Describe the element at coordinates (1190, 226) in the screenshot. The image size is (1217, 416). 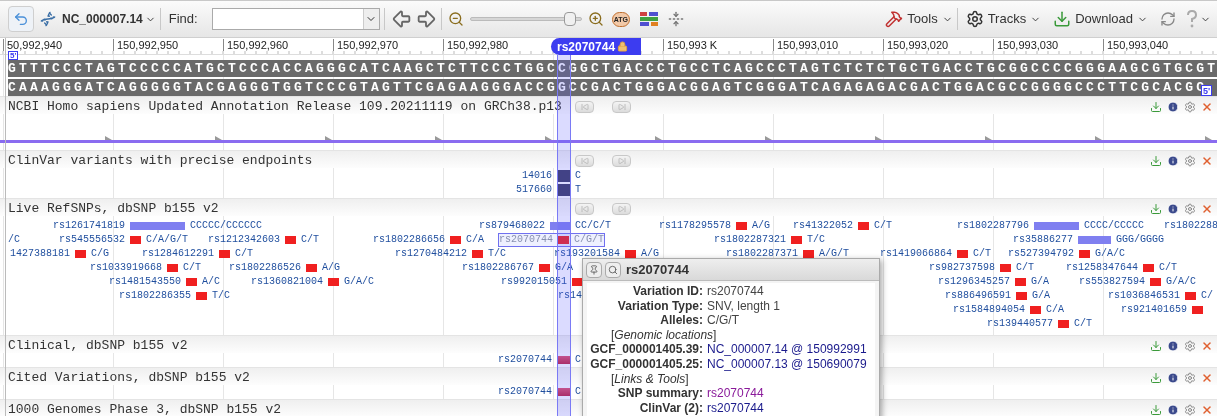
I see `variant-label: rs1802288` at that location.